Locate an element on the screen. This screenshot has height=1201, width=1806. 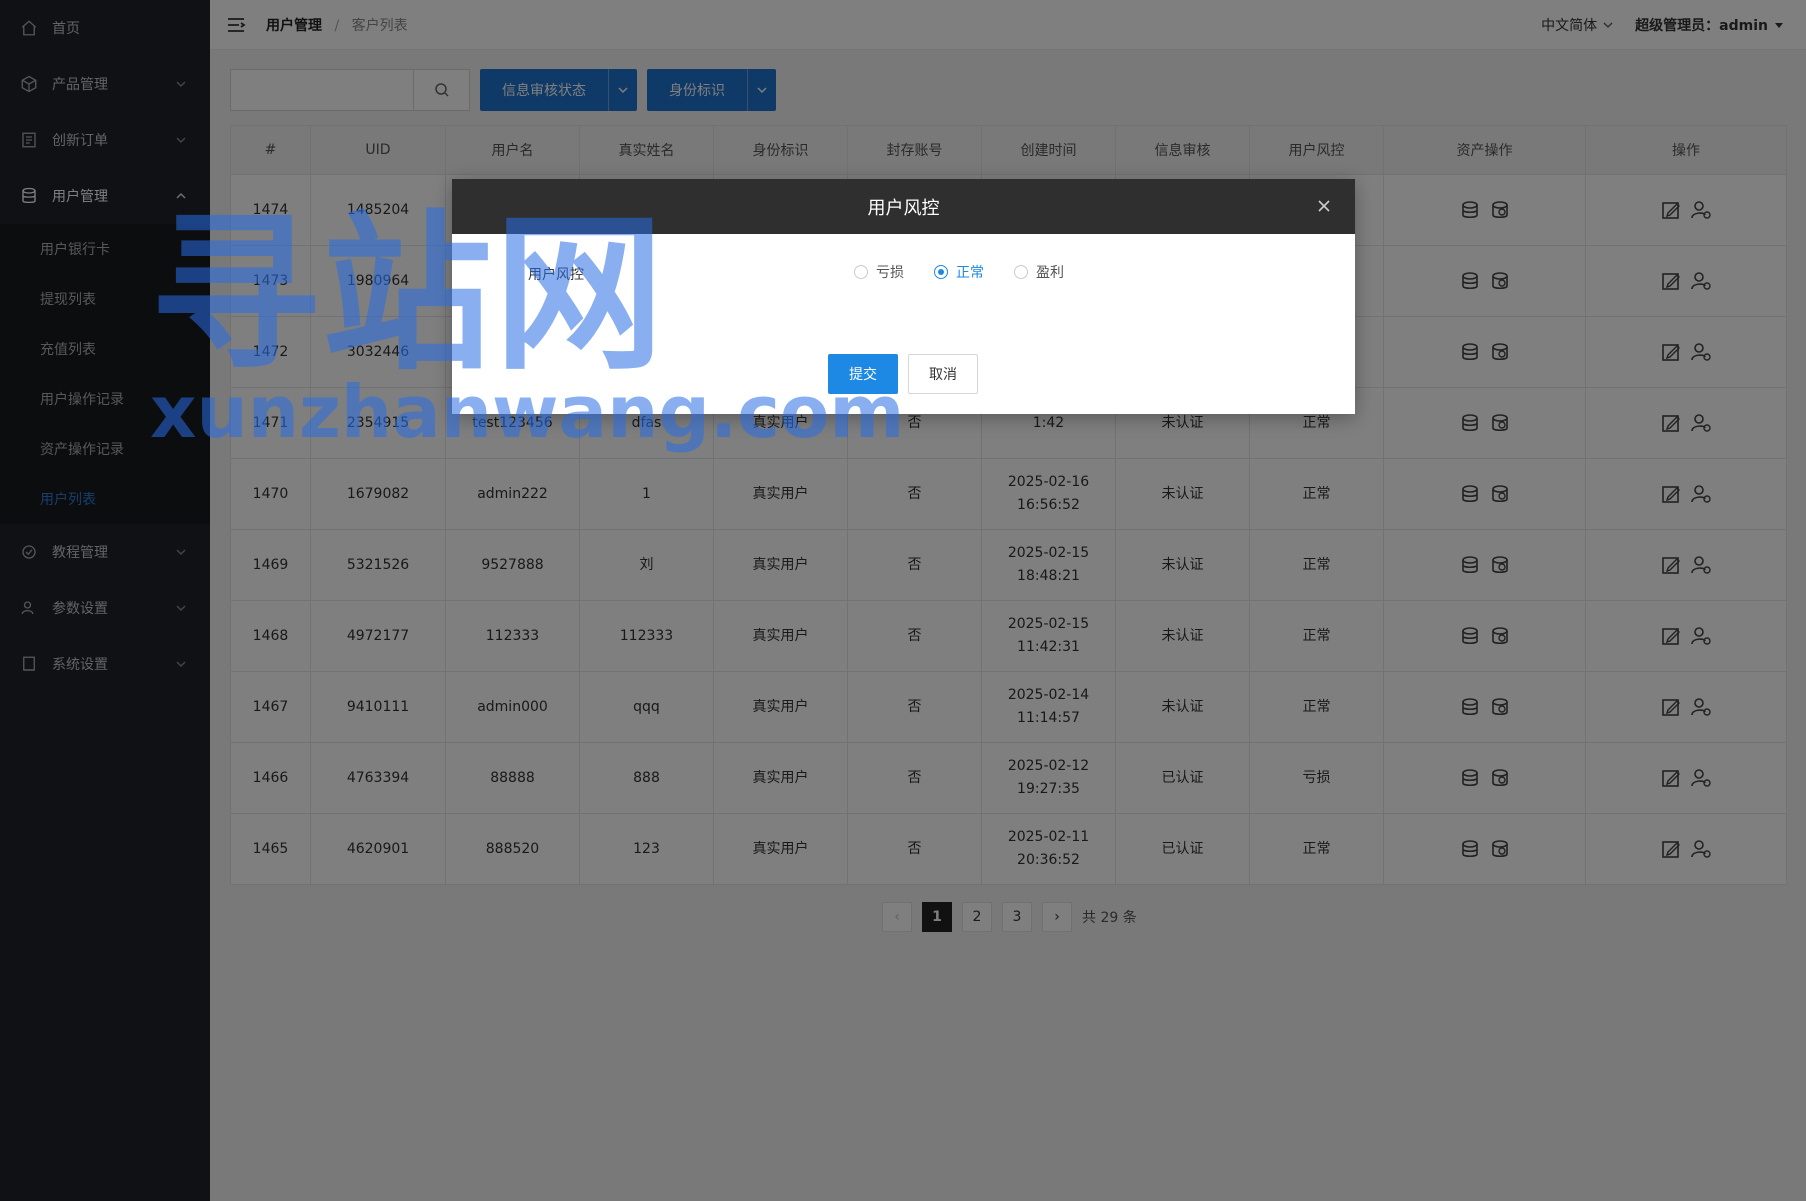
modal-body: 用户风控 亏损 正常 盈利 提交 取消 is located at coordinates (903, 324).